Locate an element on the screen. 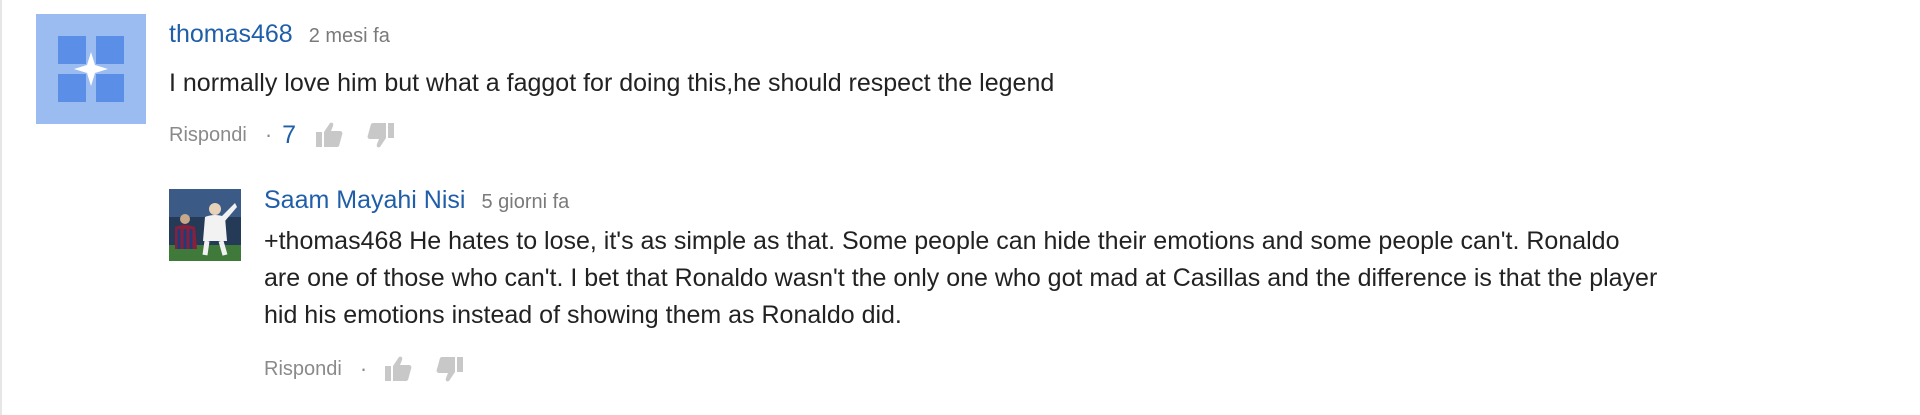  author-name: thomas468 is located at coordinates (231, 34).